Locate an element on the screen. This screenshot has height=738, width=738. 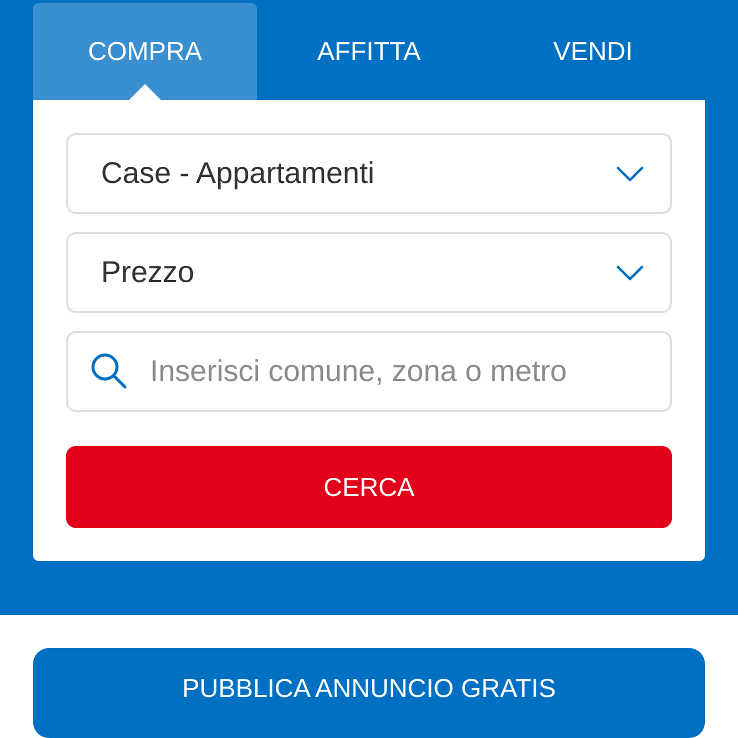
publish-button: PUBBLICA ANNUNCIO GRATIS is located at coordinates (369, 693).